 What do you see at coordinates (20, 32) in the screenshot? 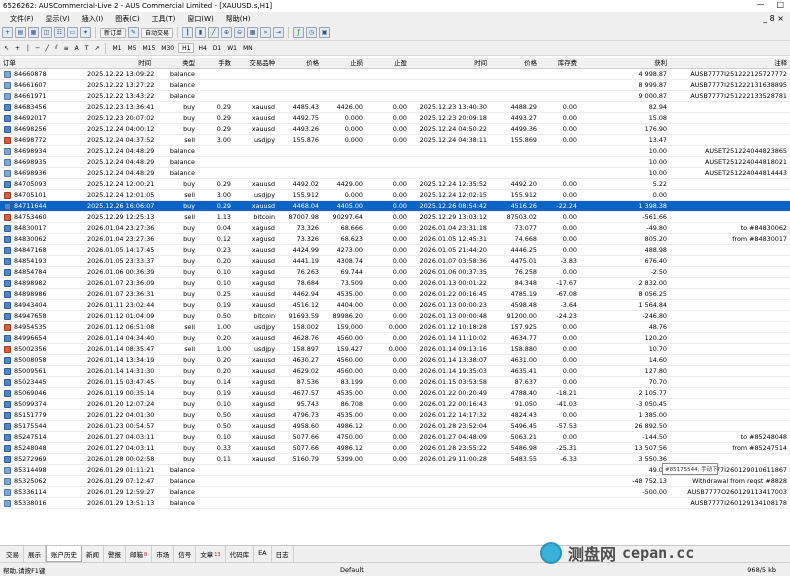
I see `profiles-icon: ▤` at bounding box center [20, 32].